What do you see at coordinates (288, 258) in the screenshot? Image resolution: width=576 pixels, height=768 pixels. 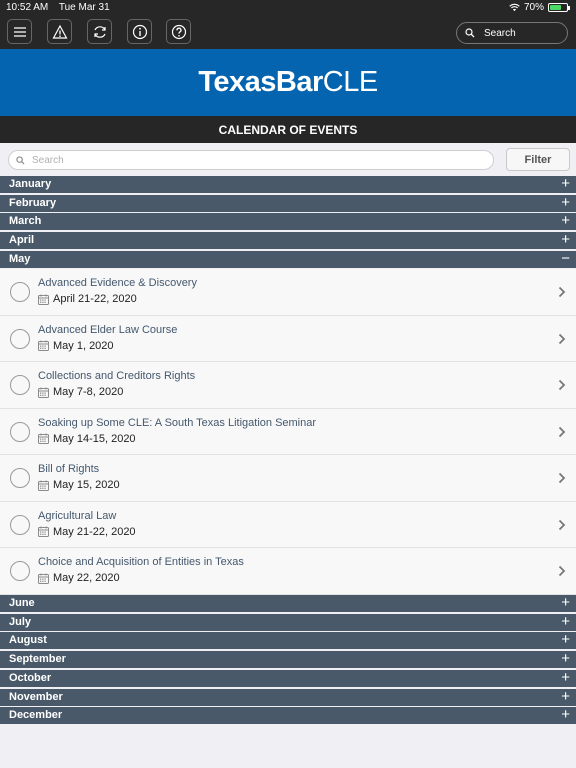 I see `month-header-may: May −` at bounding box center [288, 258].